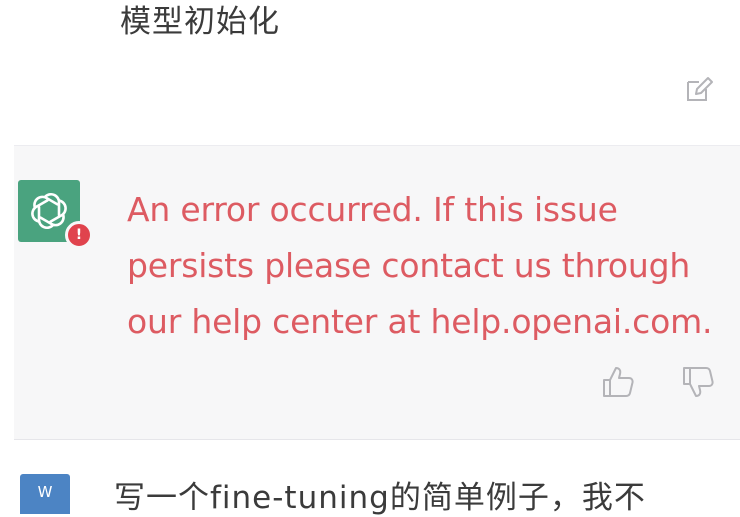 The image size is (740, 517). What do you see at coordinates (380, 498) in the screenshot?
I see `user-message-text-bottom: 写一个fine-tuning的简单例子，我不` at bounding box center [380, 498].